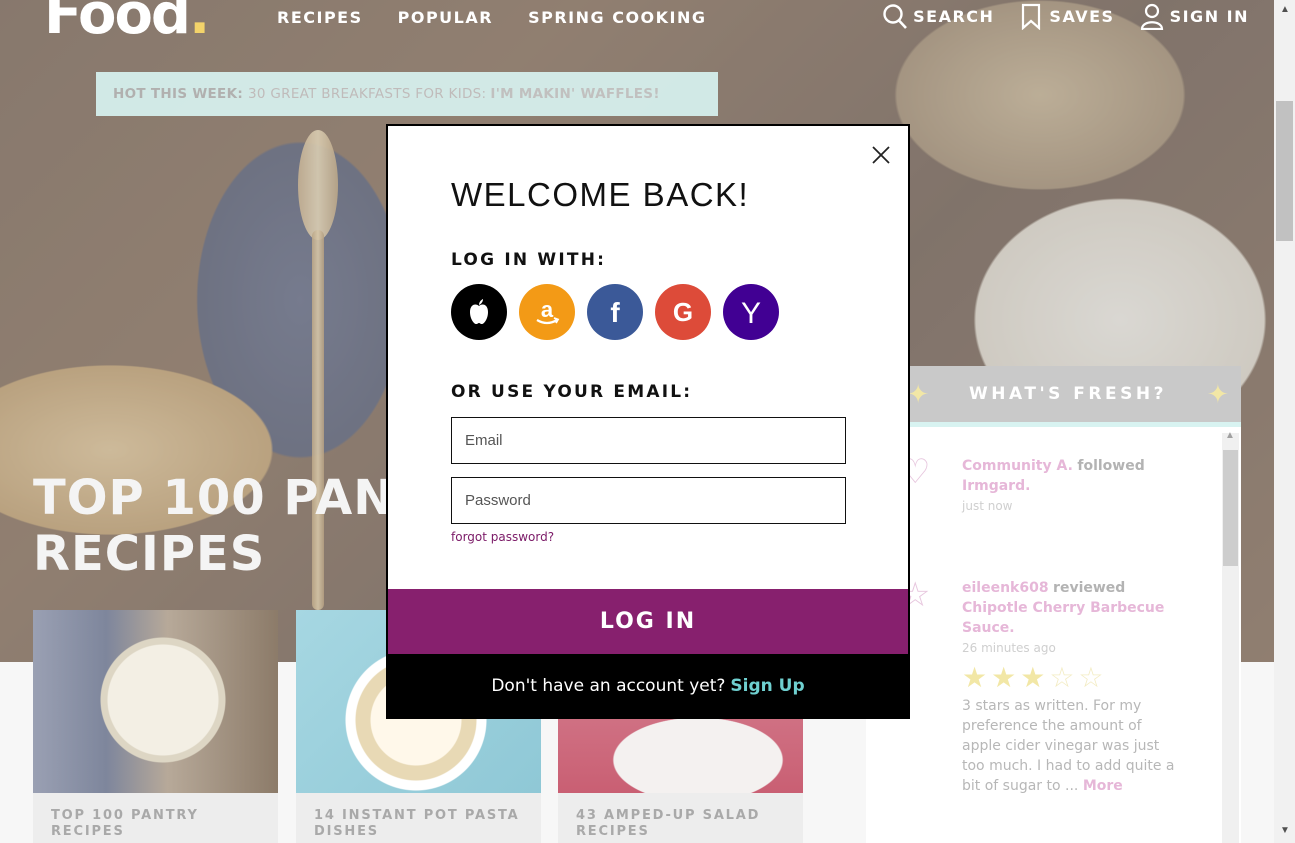  What do you see at coordinates (1005, 588) in the screenshot?
I see `feed-user-link: eileenk608` at bounding box center [1005, 588].